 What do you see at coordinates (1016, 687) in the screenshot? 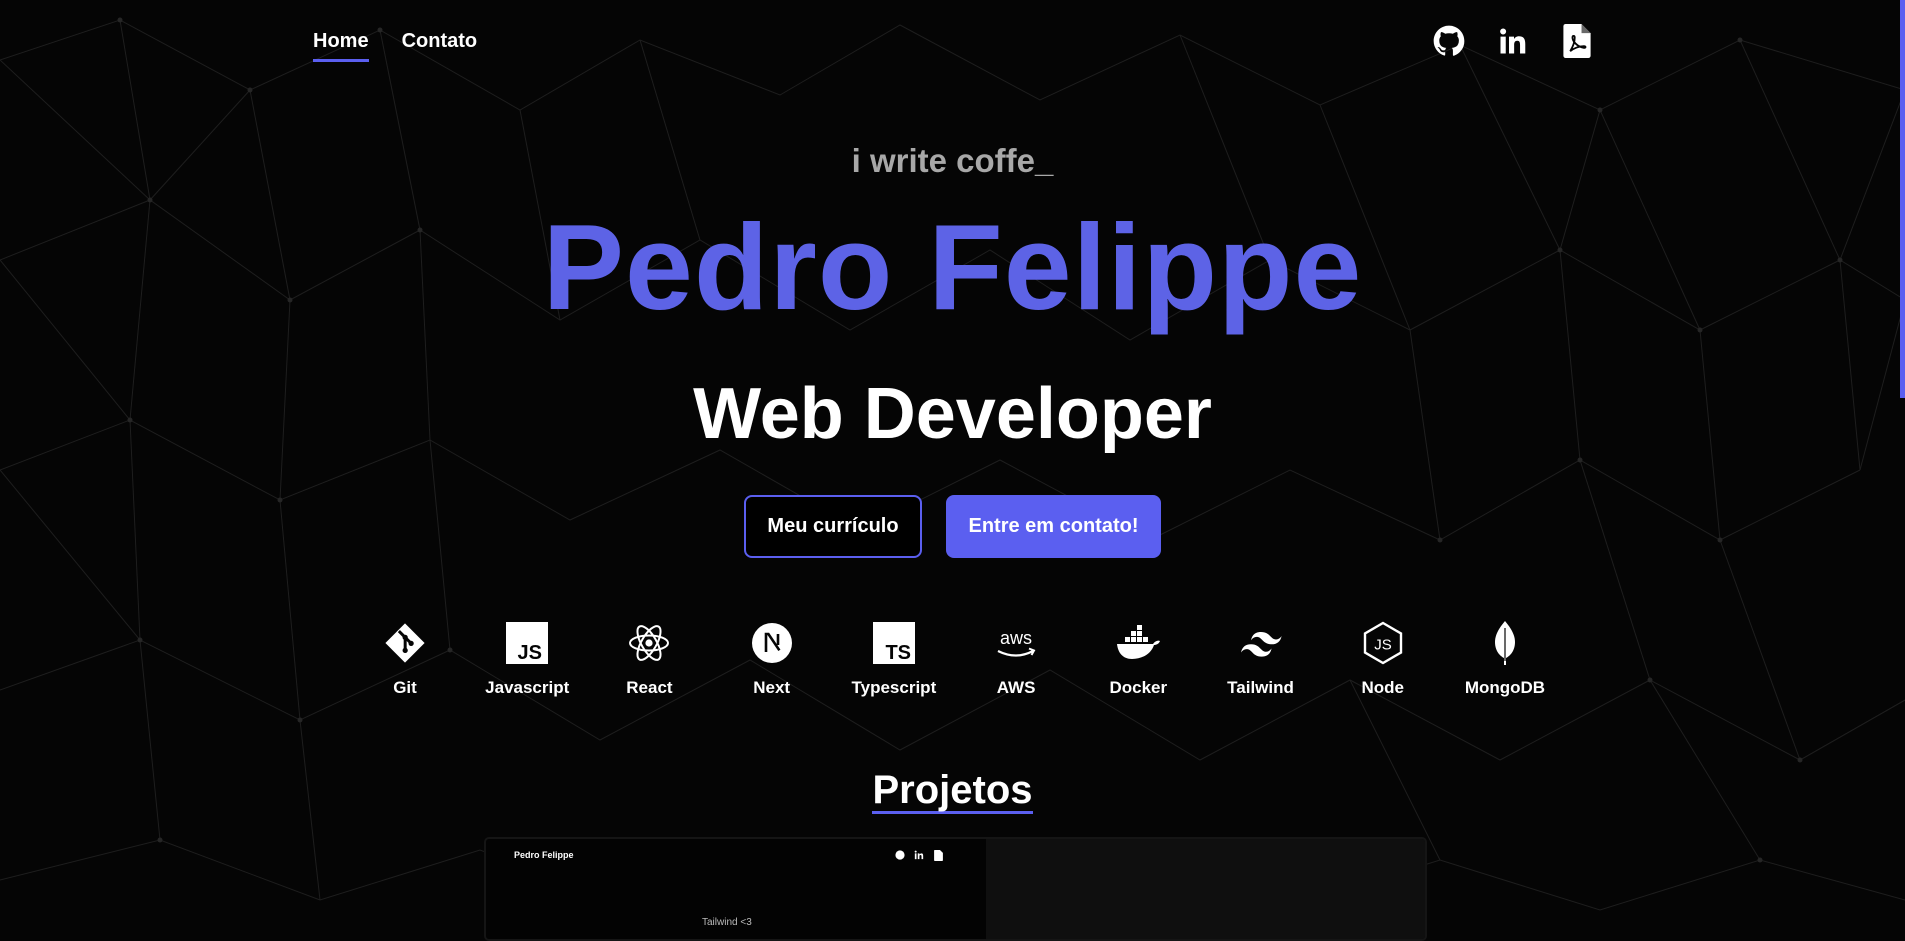
I see `skill-label: AWS` at bounding box center [1016, 687].